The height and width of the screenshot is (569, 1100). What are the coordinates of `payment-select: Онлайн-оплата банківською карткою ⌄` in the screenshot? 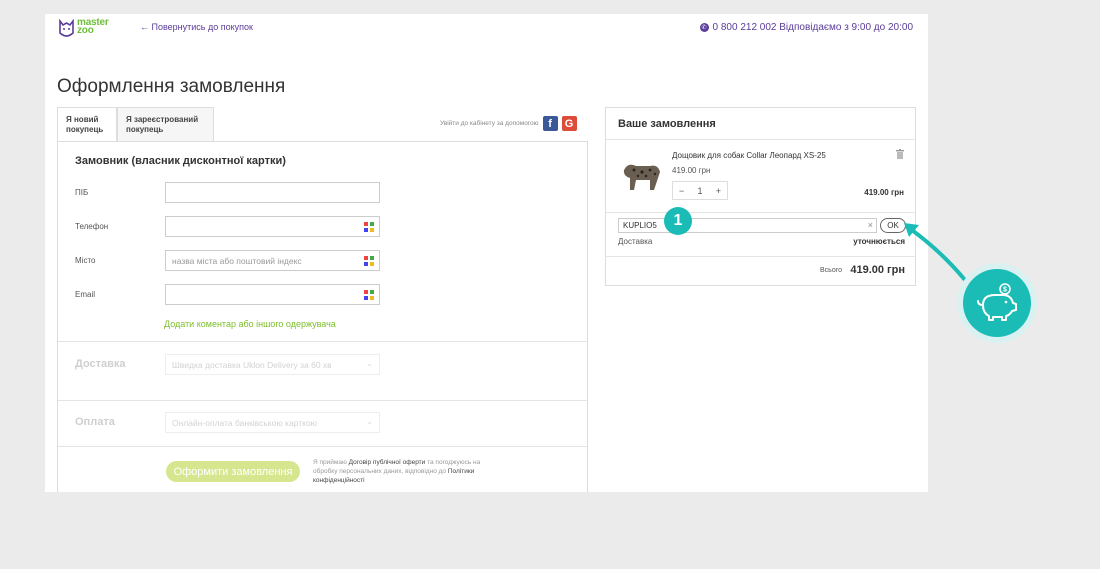 It's located at (272, 422).